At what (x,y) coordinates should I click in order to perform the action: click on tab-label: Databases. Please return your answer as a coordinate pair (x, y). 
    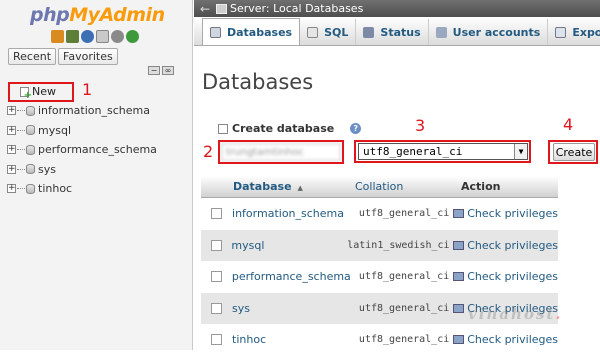
    Looking at the image, I should click on (260, 32).